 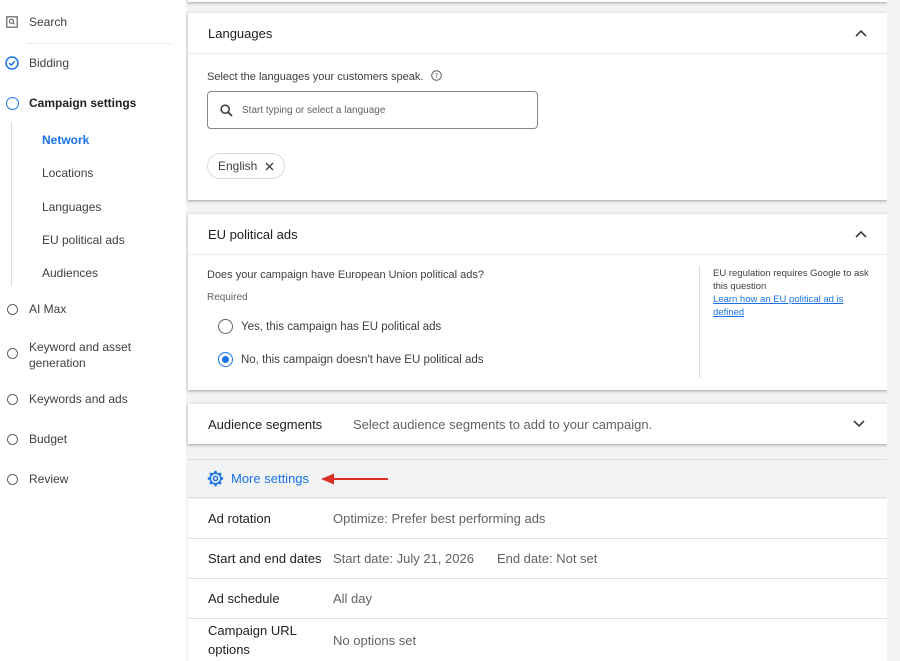 What do you see at coordinates (227, 297) in the screenshot?
I see `required-label: Required` at bounding box center [227, 297].